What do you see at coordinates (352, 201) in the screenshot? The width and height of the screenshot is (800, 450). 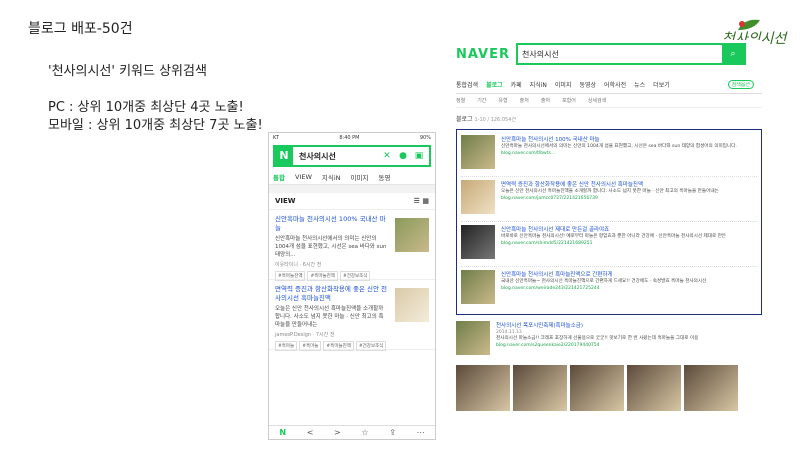 I see `section-header: VIEW ☰ ▦` at bounding box center [352, 201].